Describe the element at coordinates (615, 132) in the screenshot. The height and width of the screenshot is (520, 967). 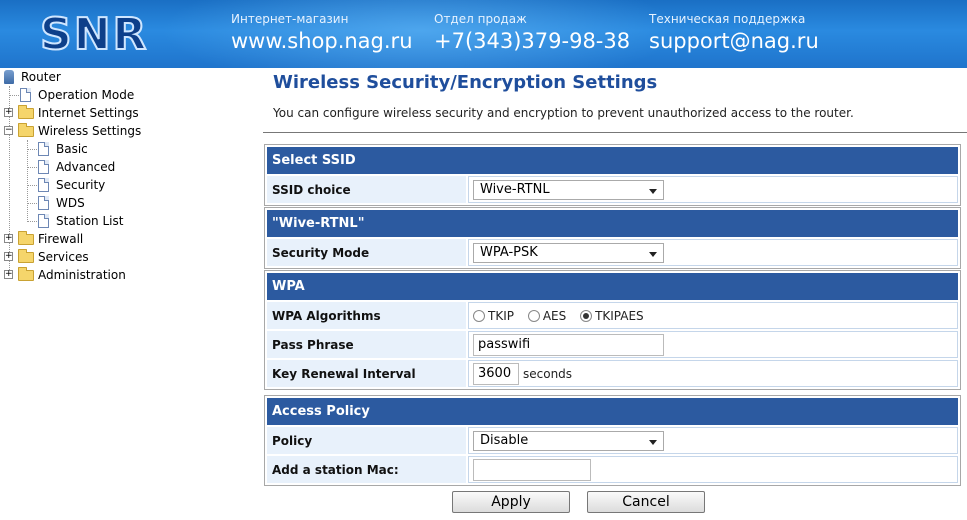
I see `divider` at that location.